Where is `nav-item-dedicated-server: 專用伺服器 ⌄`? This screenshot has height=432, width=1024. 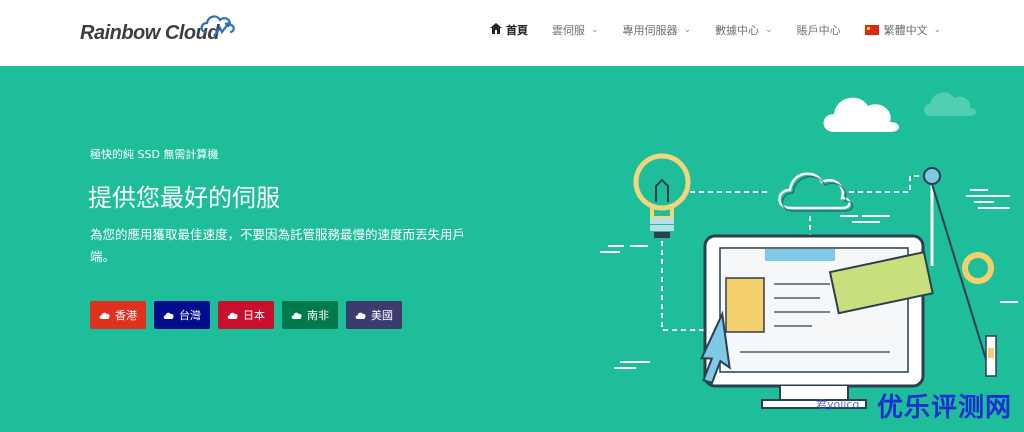 nav-item-dedicated-server: 專用伺服器 ⌄ is located at coordinates (657, 30).